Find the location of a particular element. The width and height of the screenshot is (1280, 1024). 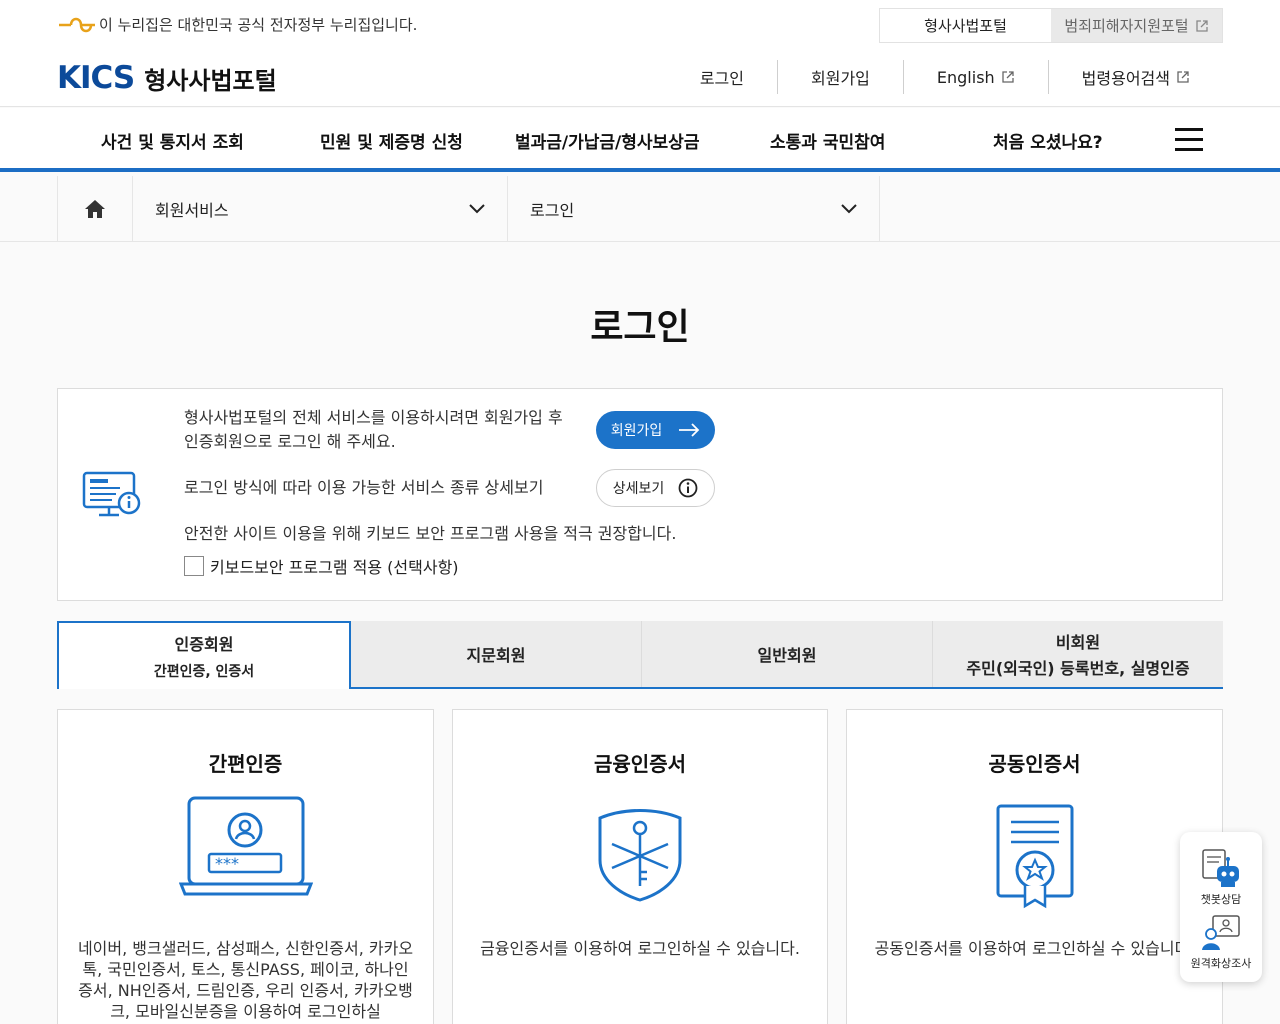

info-text-1b: 인증회원으로 로그인 해 주세요. is located at coordinates (290, 441).